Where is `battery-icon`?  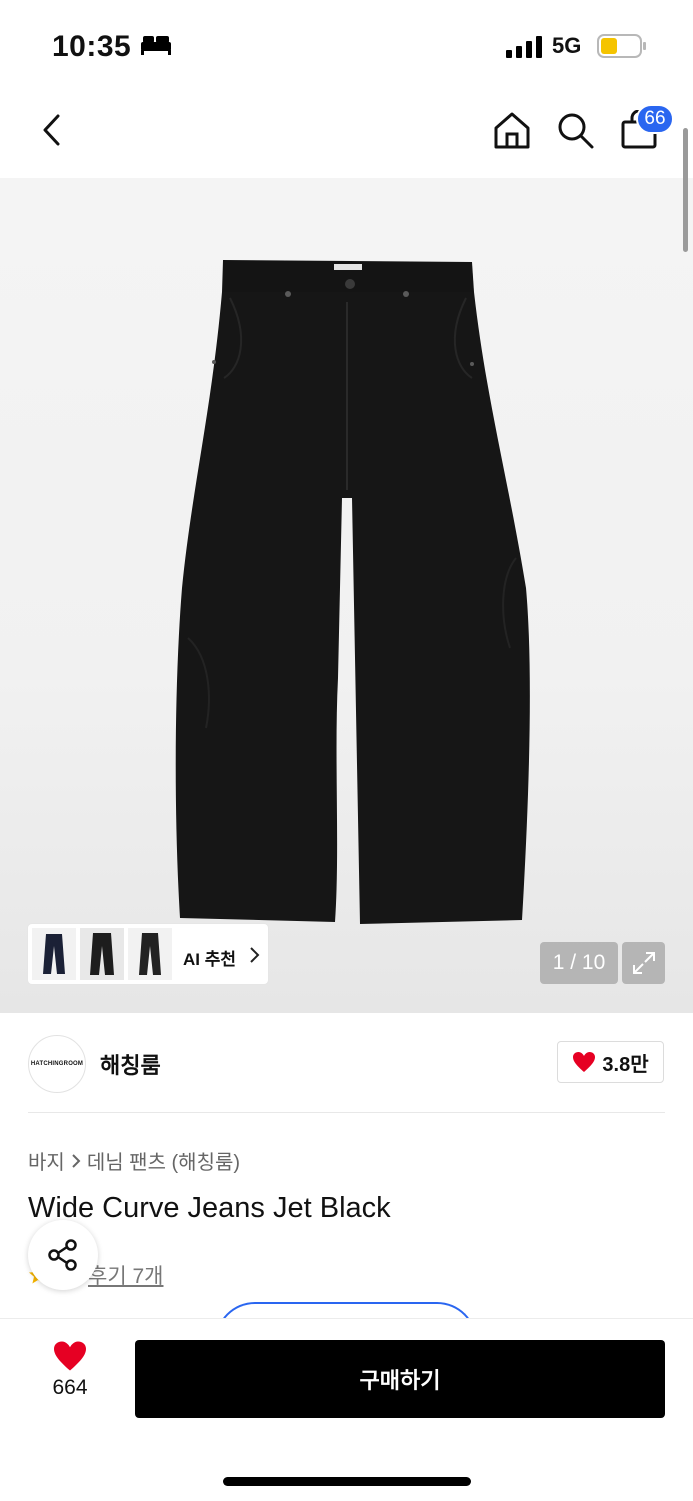 battery-icon is located at coordinates (621, 46).